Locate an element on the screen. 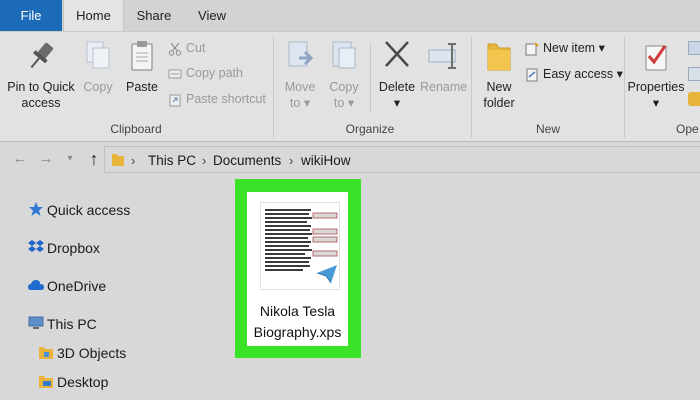 The height and width of the screenshot is (400, 700). new-folder-label-2: folder is located at coordinates (499, 103).